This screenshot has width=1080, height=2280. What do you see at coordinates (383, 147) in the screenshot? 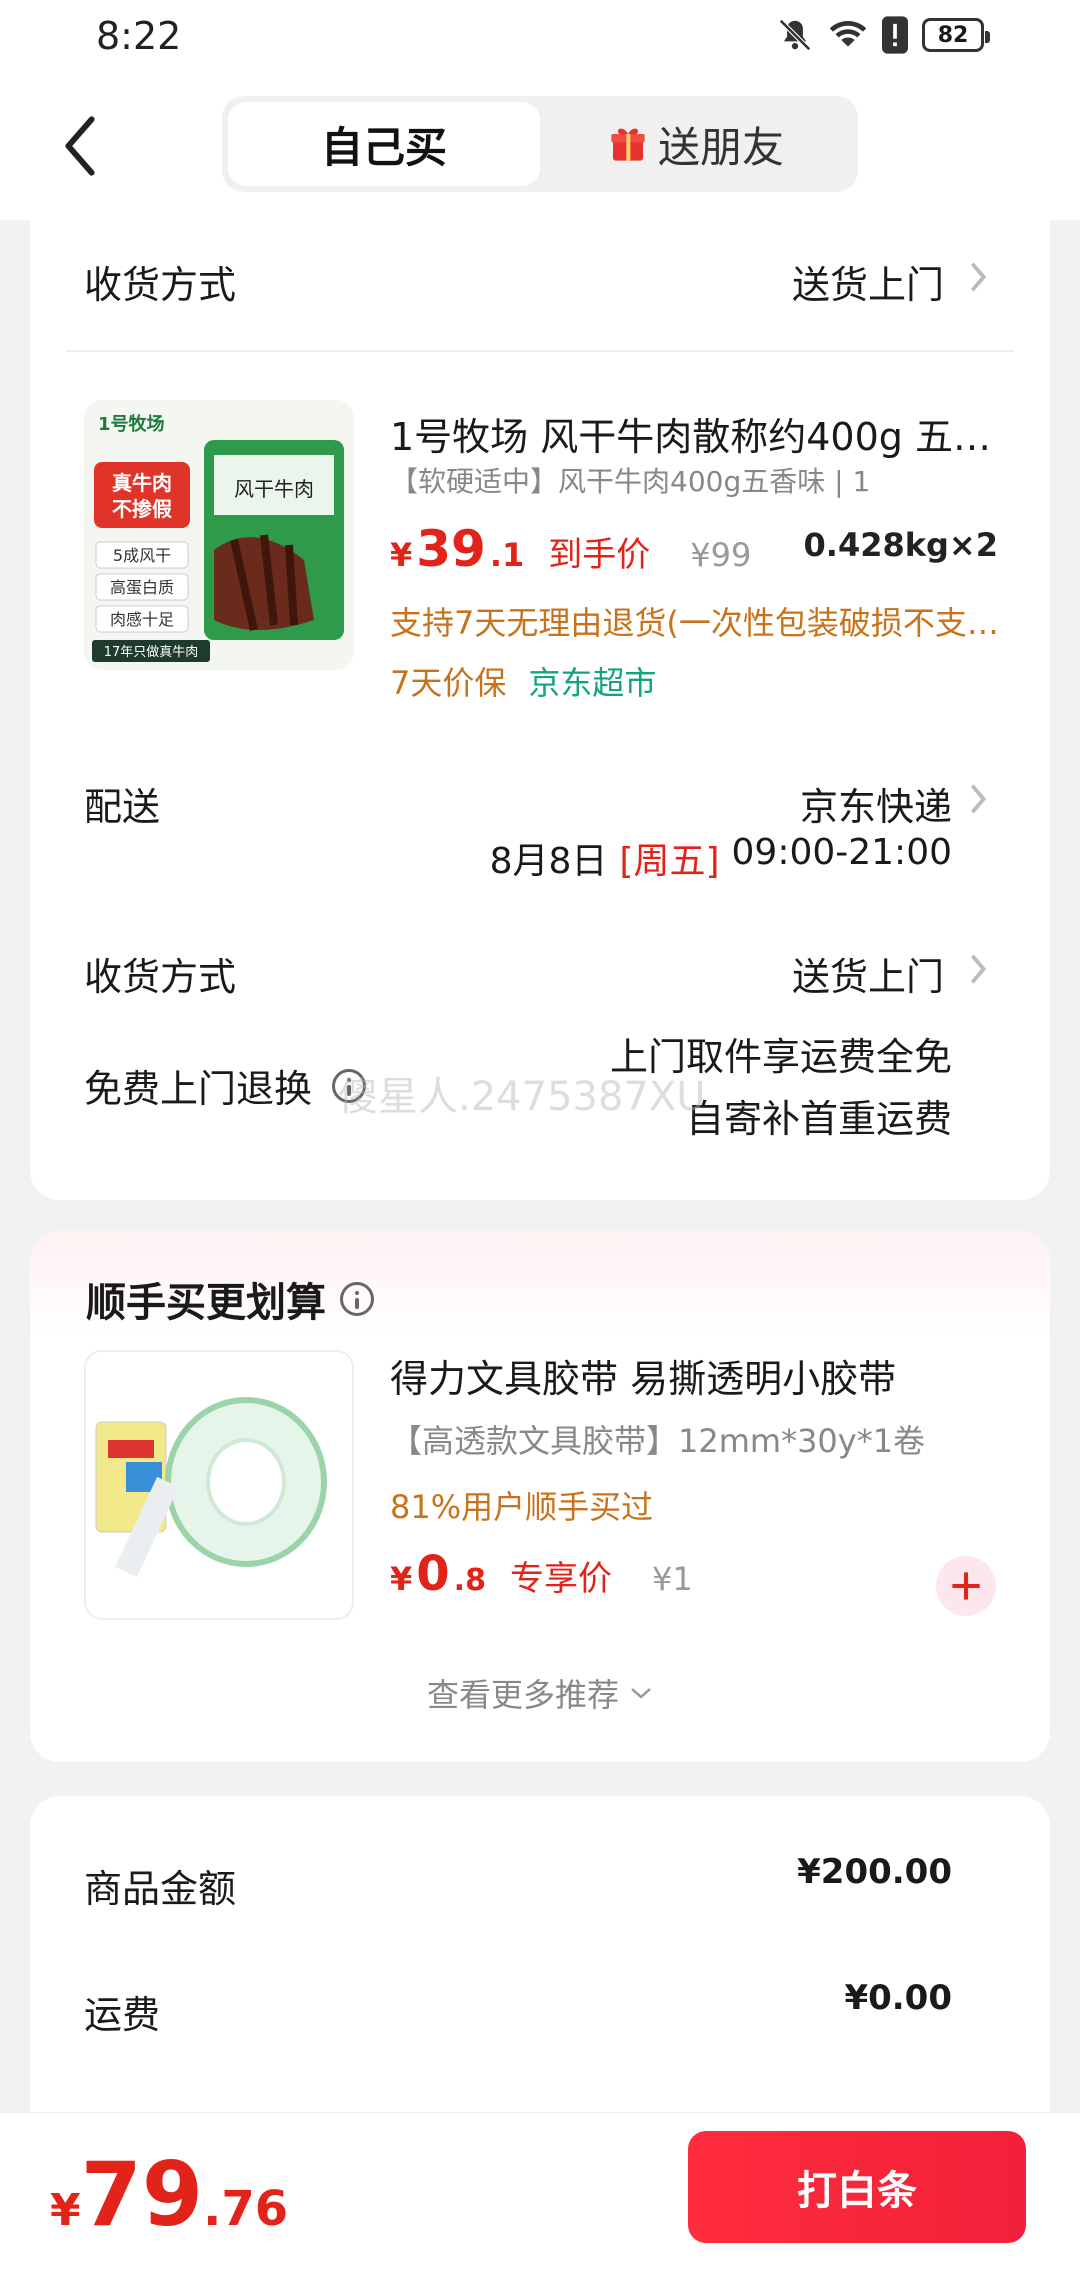
I see `tab-label: 自己买` at bounding box center [383, 147].